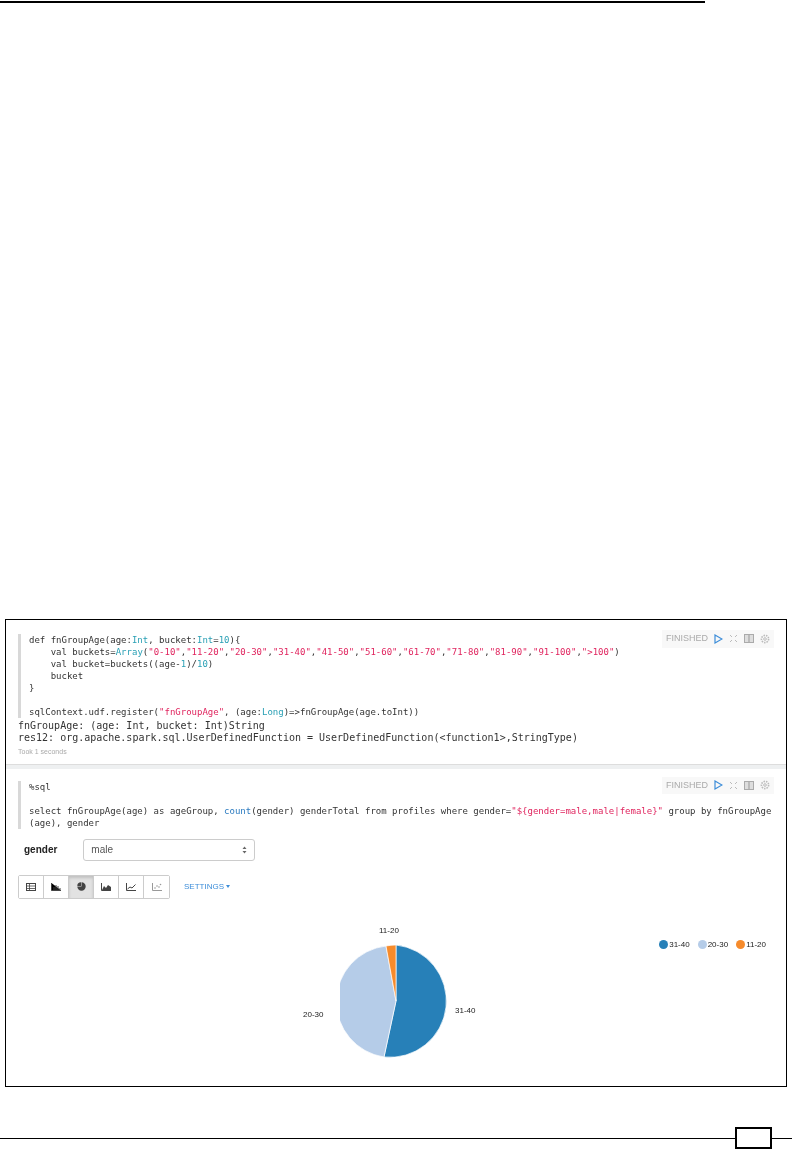 This screenshot has width=792, height=1152. Describe the element at coordinates (131, 664) in the screenshot. I see `code-line: val bucket=buckets((age-1)/10)` at that location.